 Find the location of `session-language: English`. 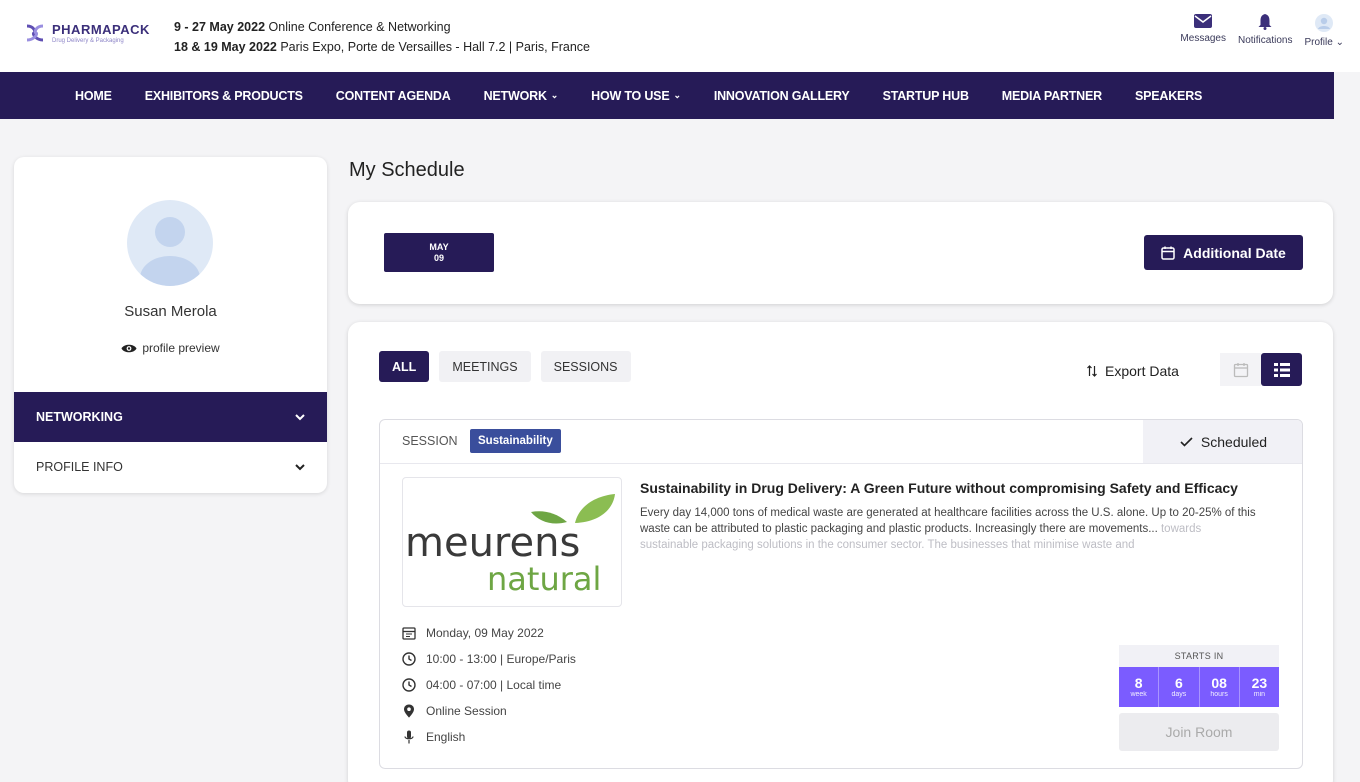

session-language: English is located at coordinates (489, 737).